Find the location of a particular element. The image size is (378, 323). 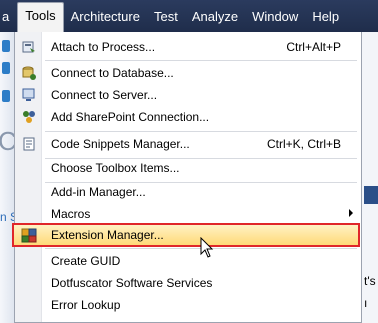

snippets-icon is located at coordinates (29, 144).